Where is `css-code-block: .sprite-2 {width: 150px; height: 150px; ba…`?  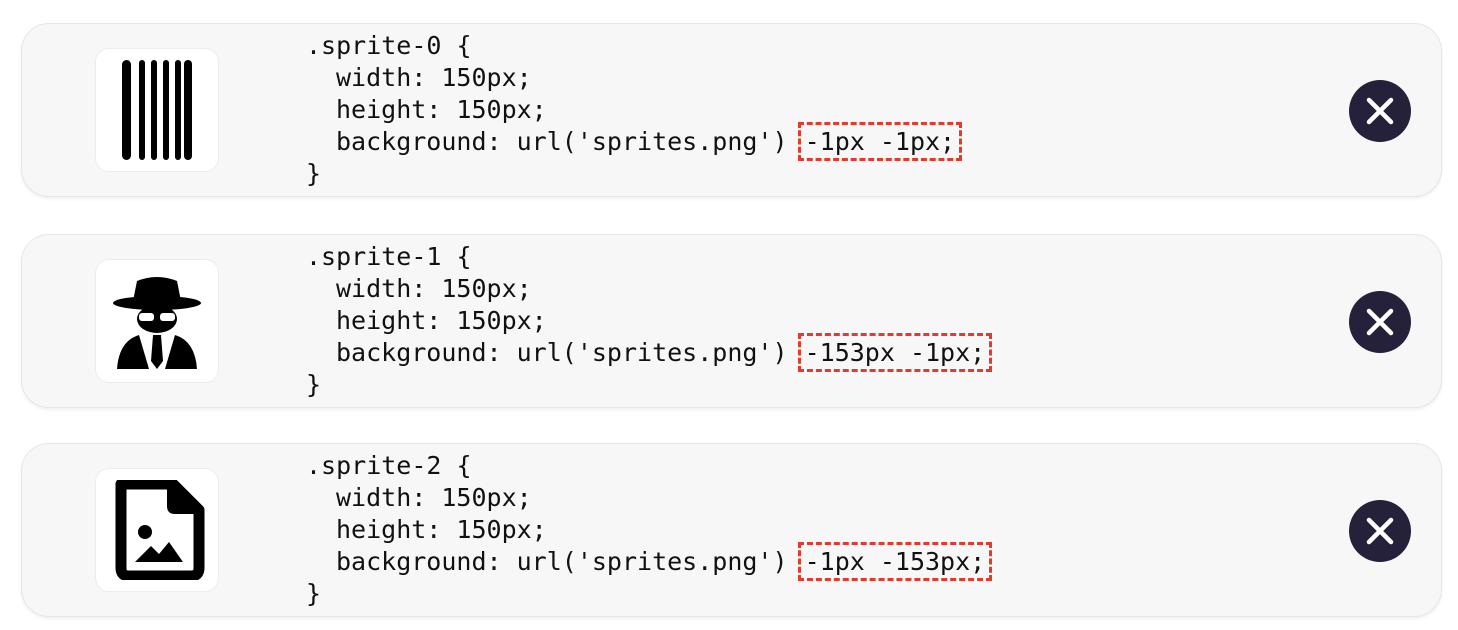 css-code-block: .sprite-2 {width: 150px; height: 150px; ba… is located at coordinates (649, 530).